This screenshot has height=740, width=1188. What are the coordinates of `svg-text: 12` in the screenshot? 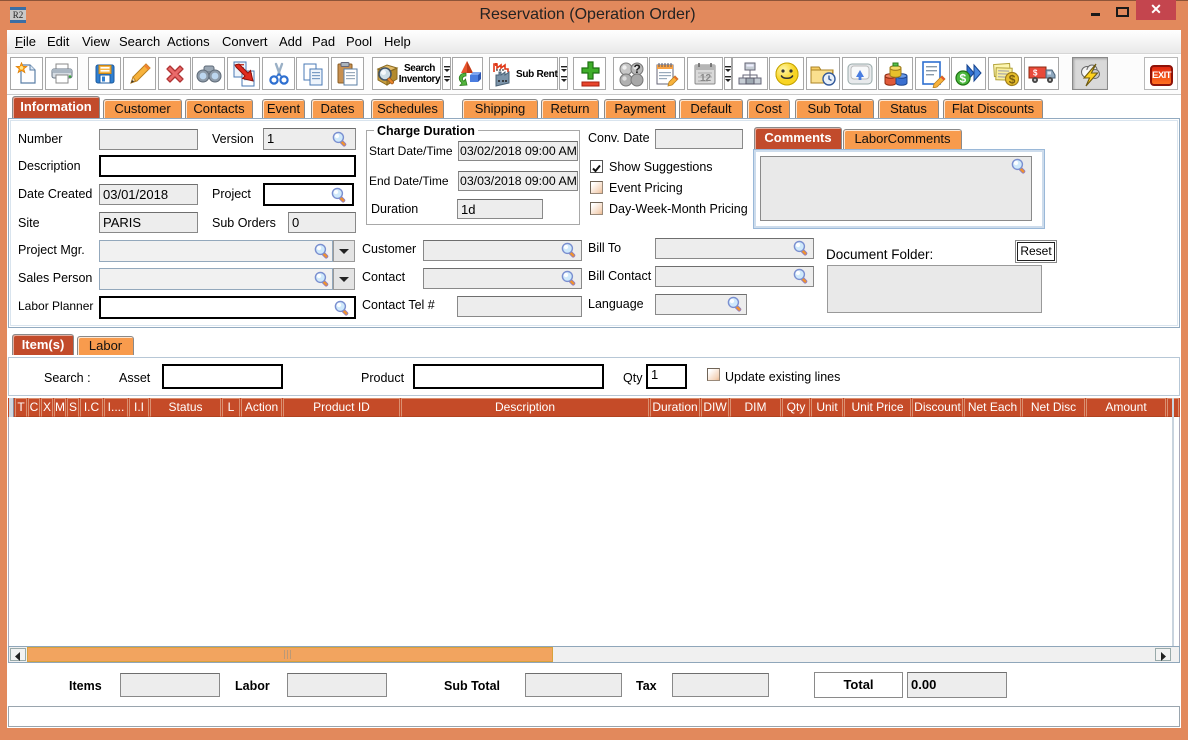 It's located at (706, 78).